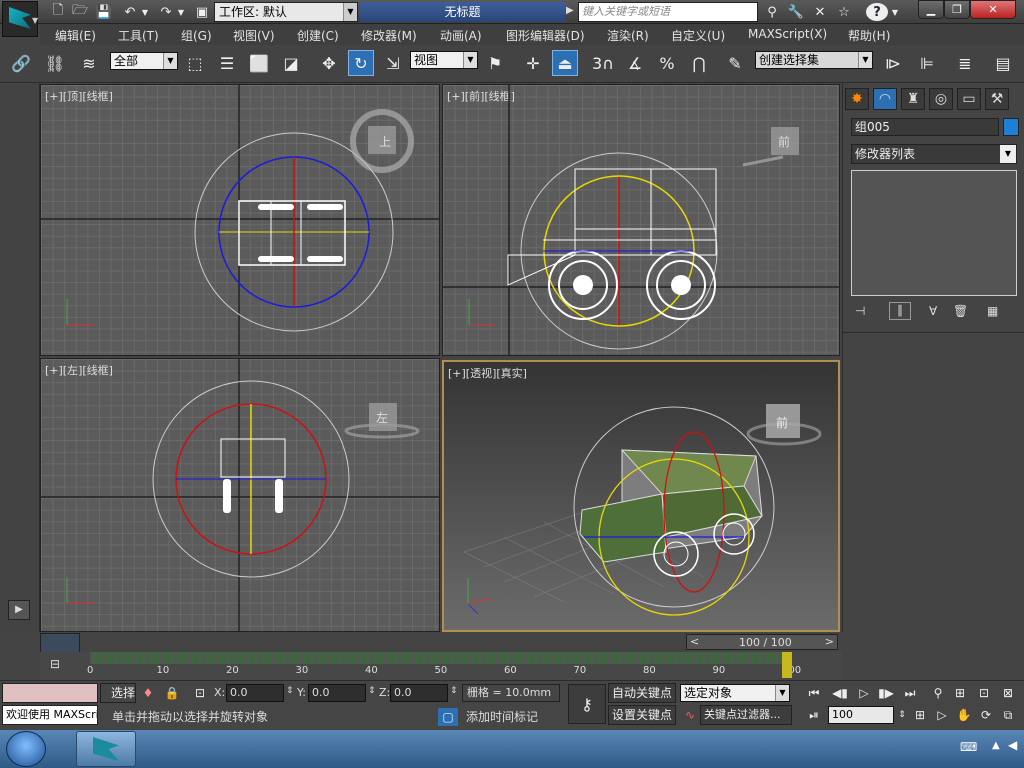 This screenshot has height=768, width=1024. Describe the element at coordinates (255, 693) in the screenshot. I see `x-coord-field: 0.0` at that location.